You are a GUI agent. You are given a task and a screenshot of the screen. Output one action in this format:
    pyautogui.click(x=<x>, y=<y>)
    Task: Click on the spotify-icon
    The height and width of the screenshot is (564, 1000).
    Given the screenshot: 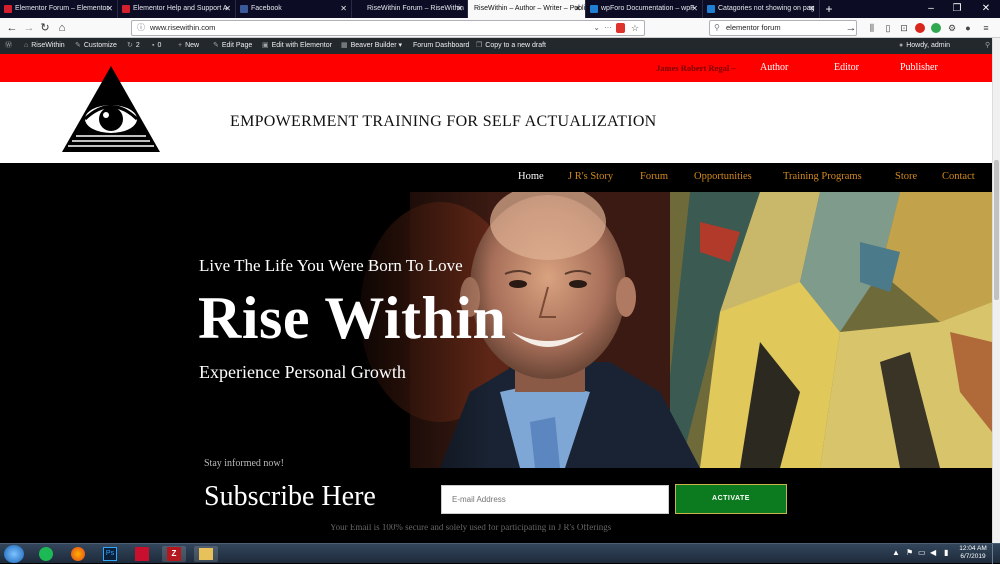 What is the action you would take?
    pyautogui.click(x=46, y=554)
    